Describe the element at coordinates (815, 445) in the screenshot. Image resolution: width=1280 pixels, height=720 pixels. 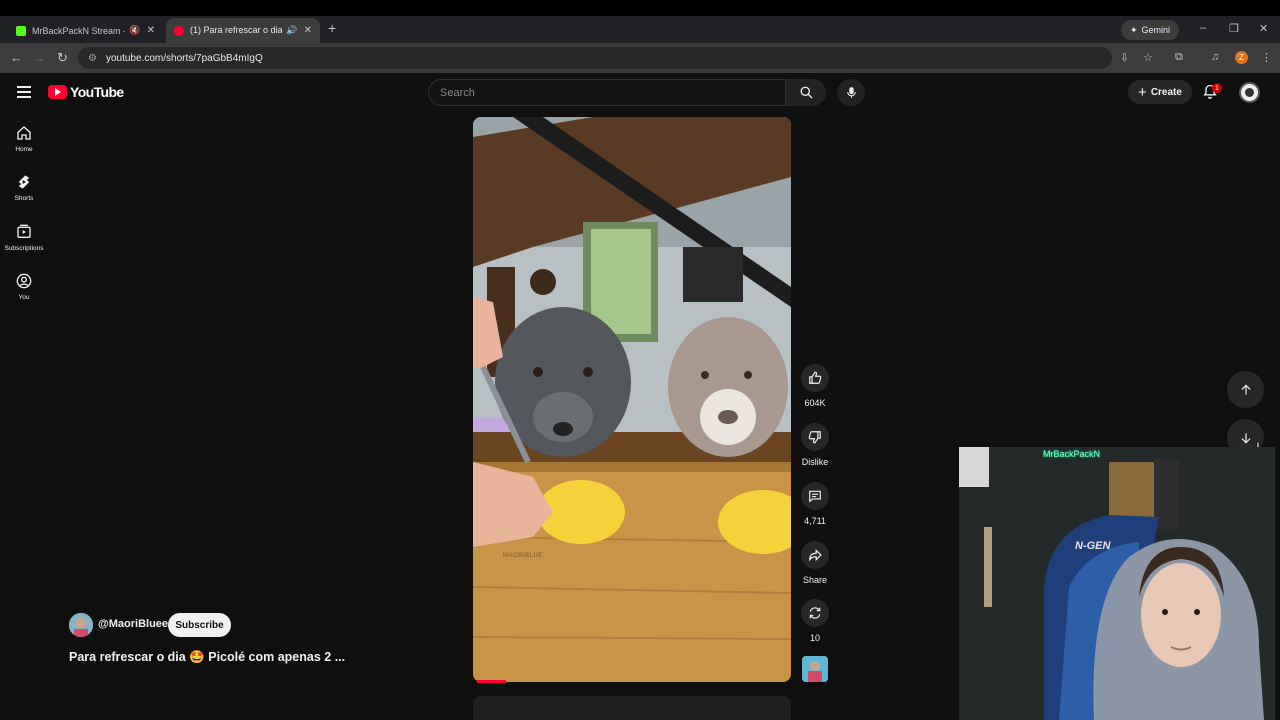
I see `dislike-button: Dislike` at that location.